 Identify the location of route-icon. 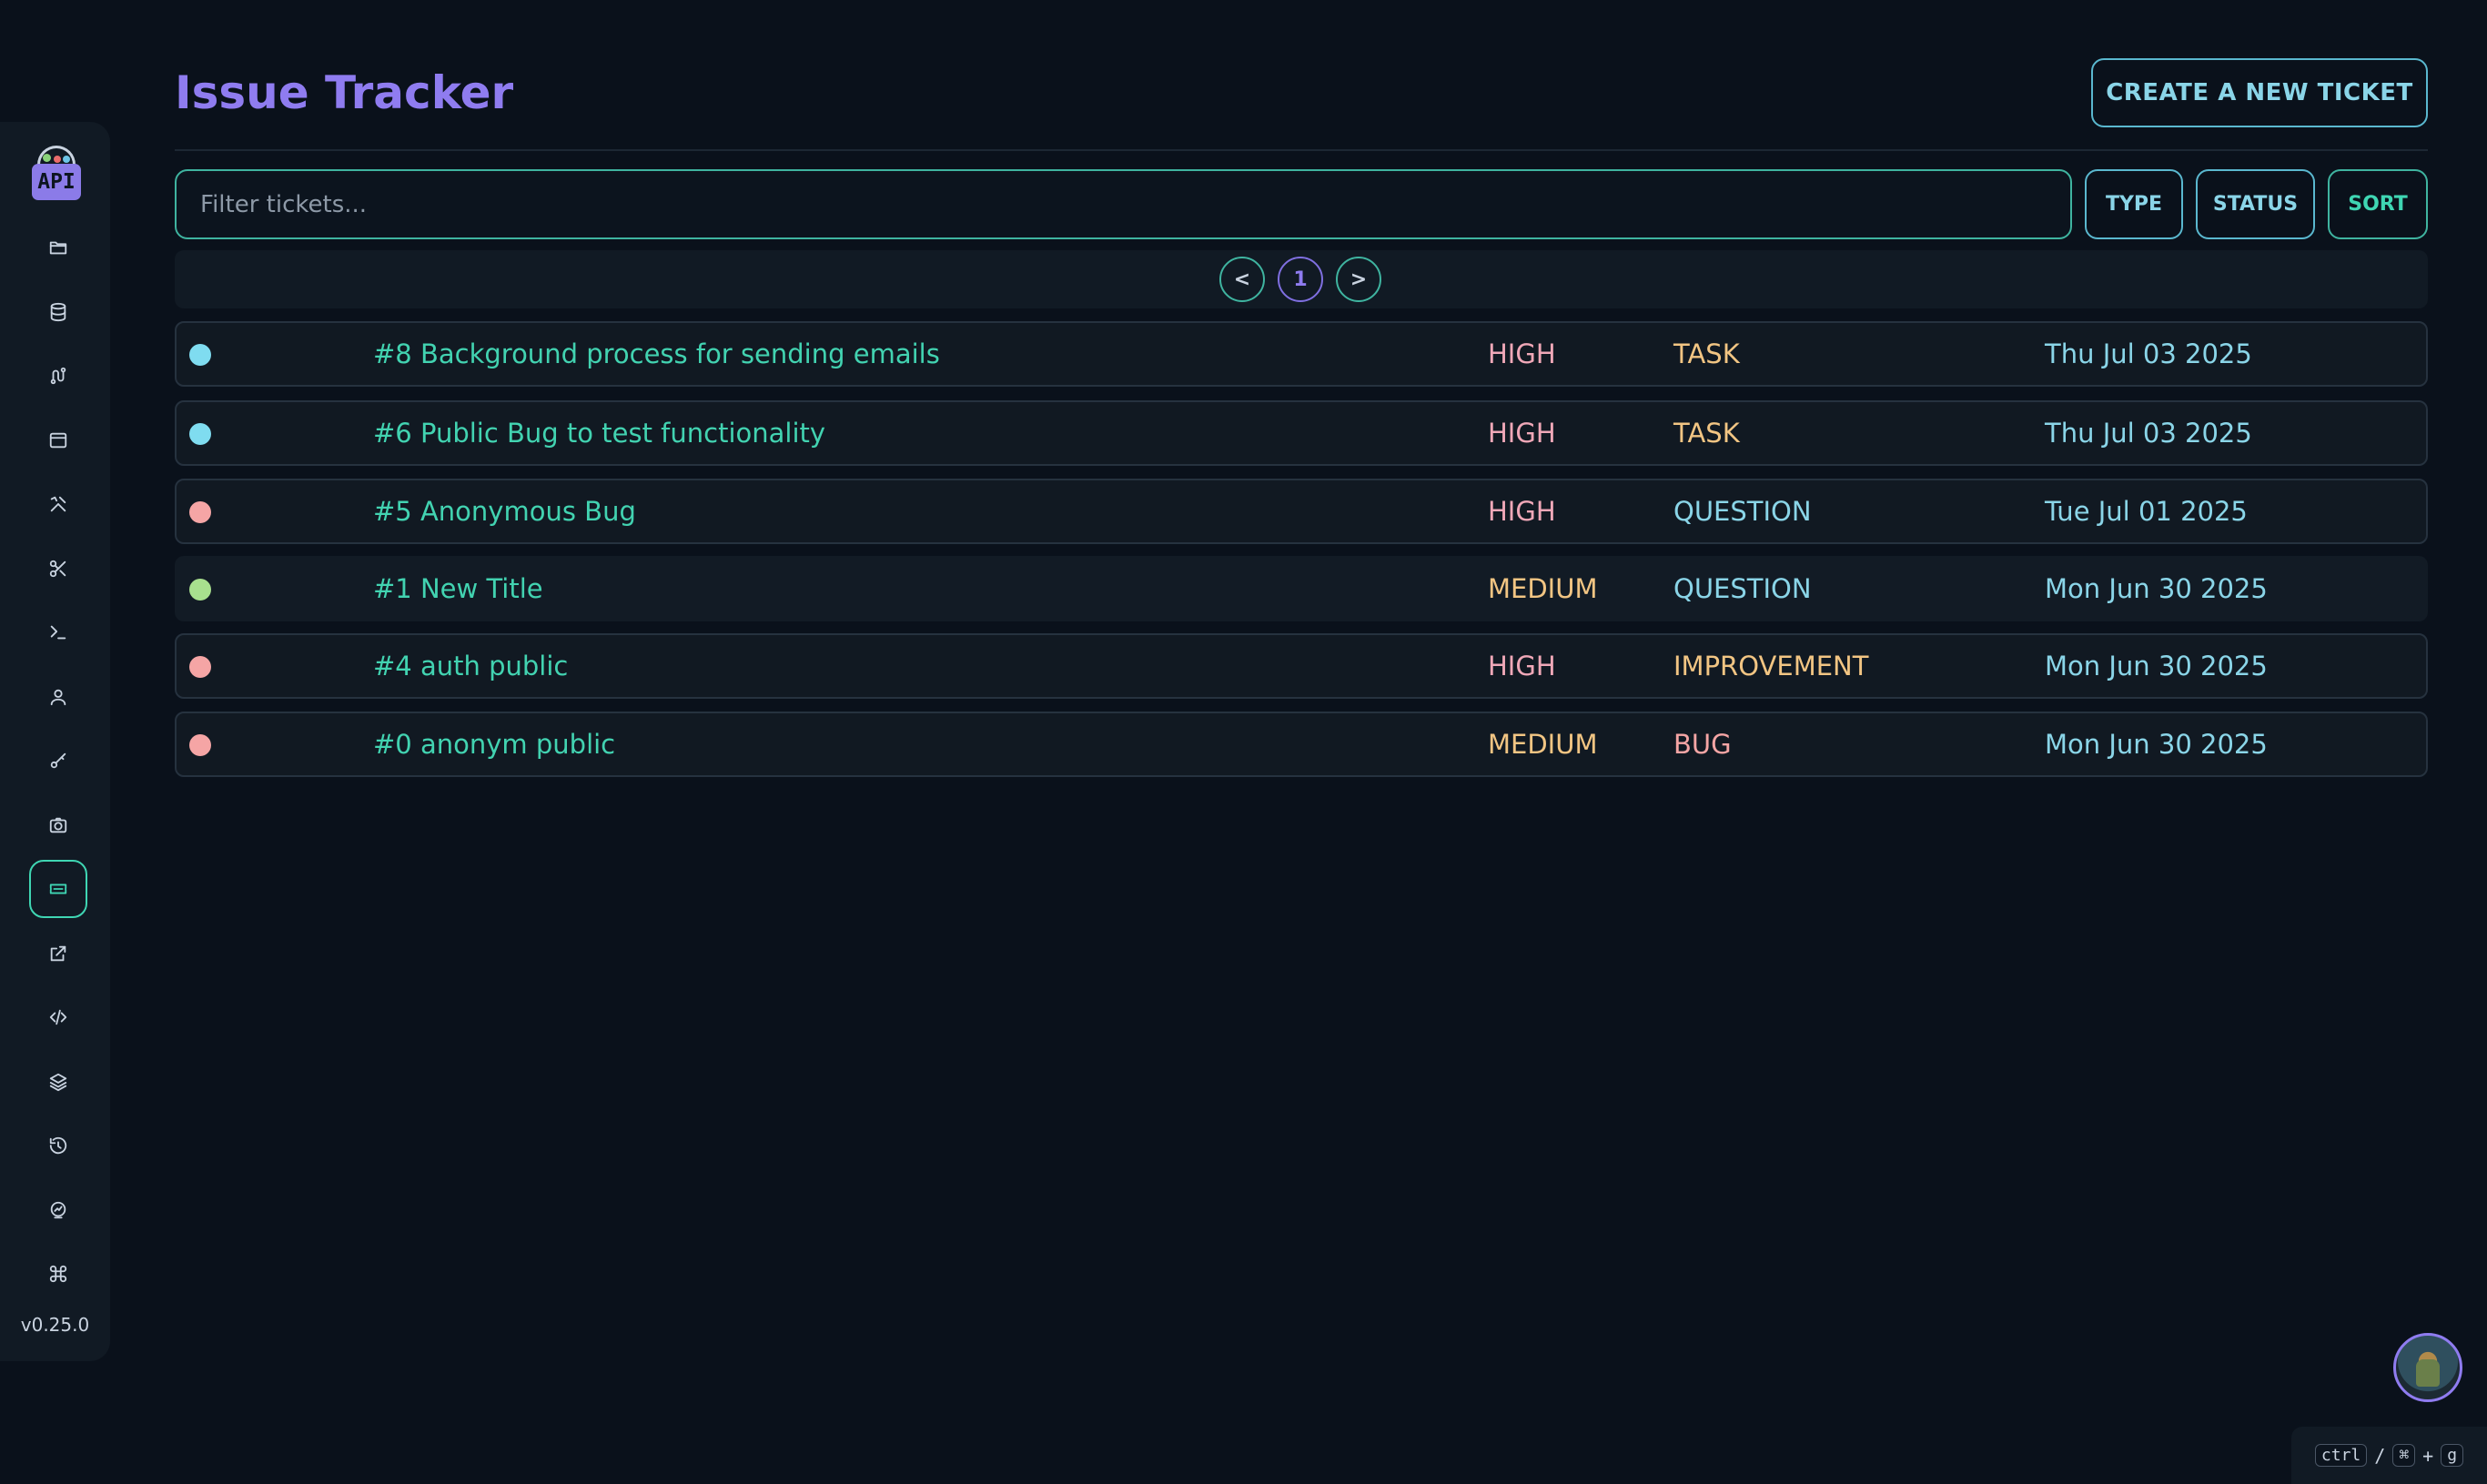
(58, 376).